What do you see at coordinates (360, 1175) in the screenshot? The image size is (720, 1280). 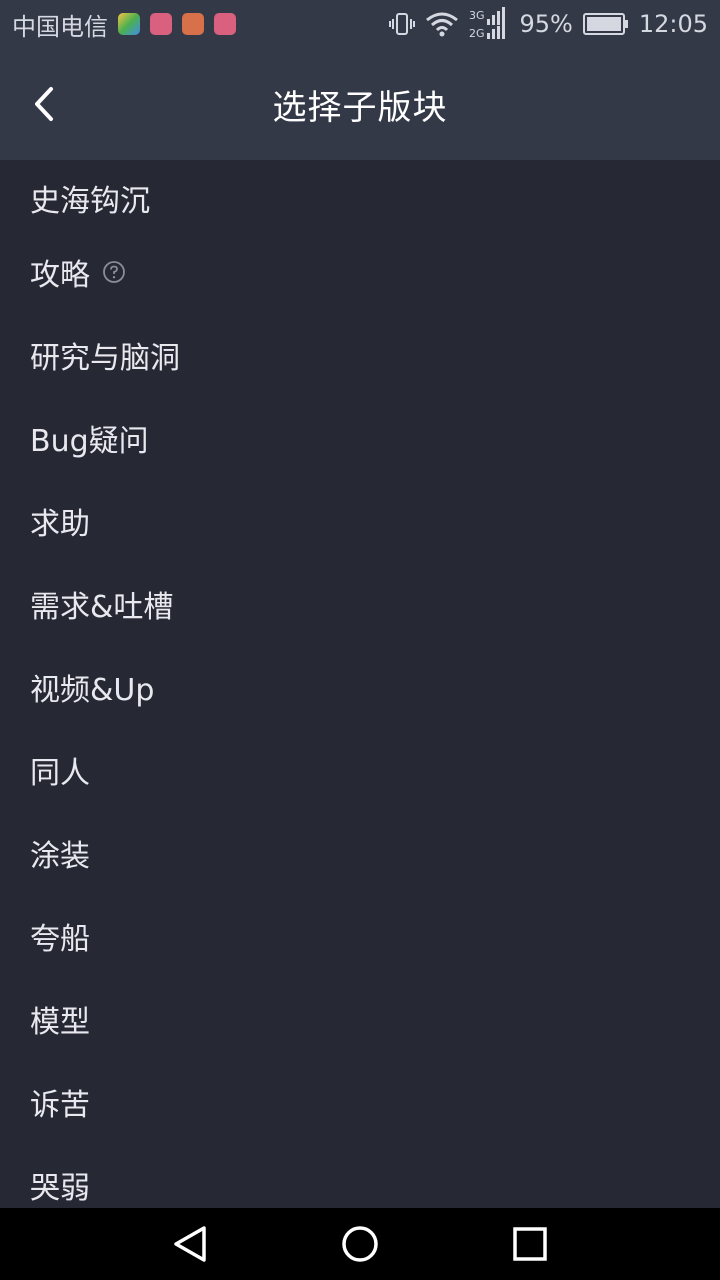 I see `list-item: 哭弱` at bounding box center [360, 1175].